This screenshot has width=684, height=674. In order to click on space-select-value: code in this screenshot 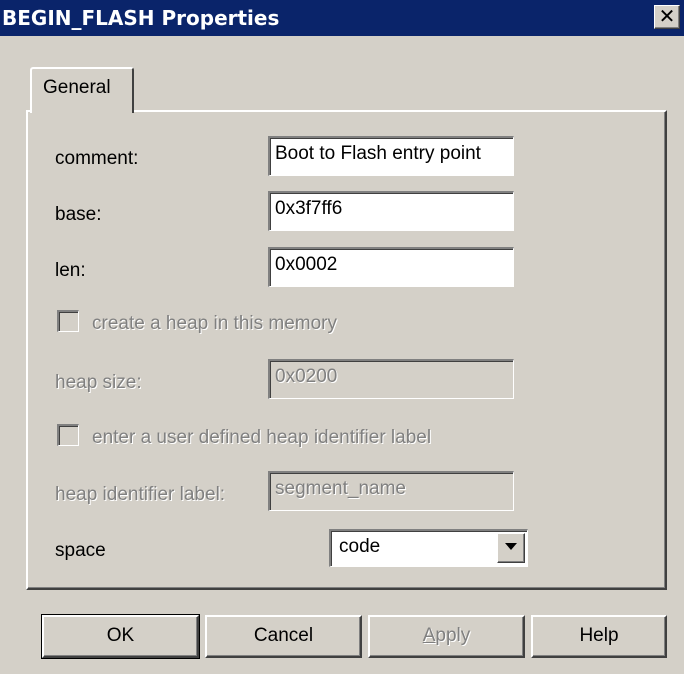, I will do `click(360, 546)`.